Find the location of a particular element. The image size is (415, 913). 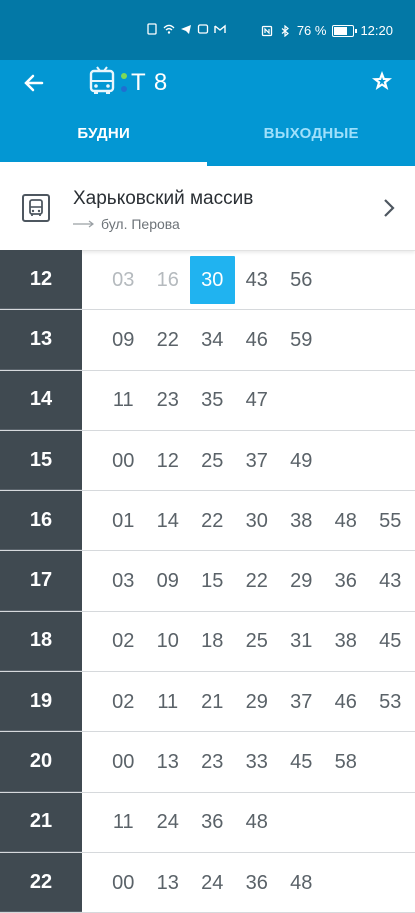

departure-minute: 15 is located at coordinates (212, 581).